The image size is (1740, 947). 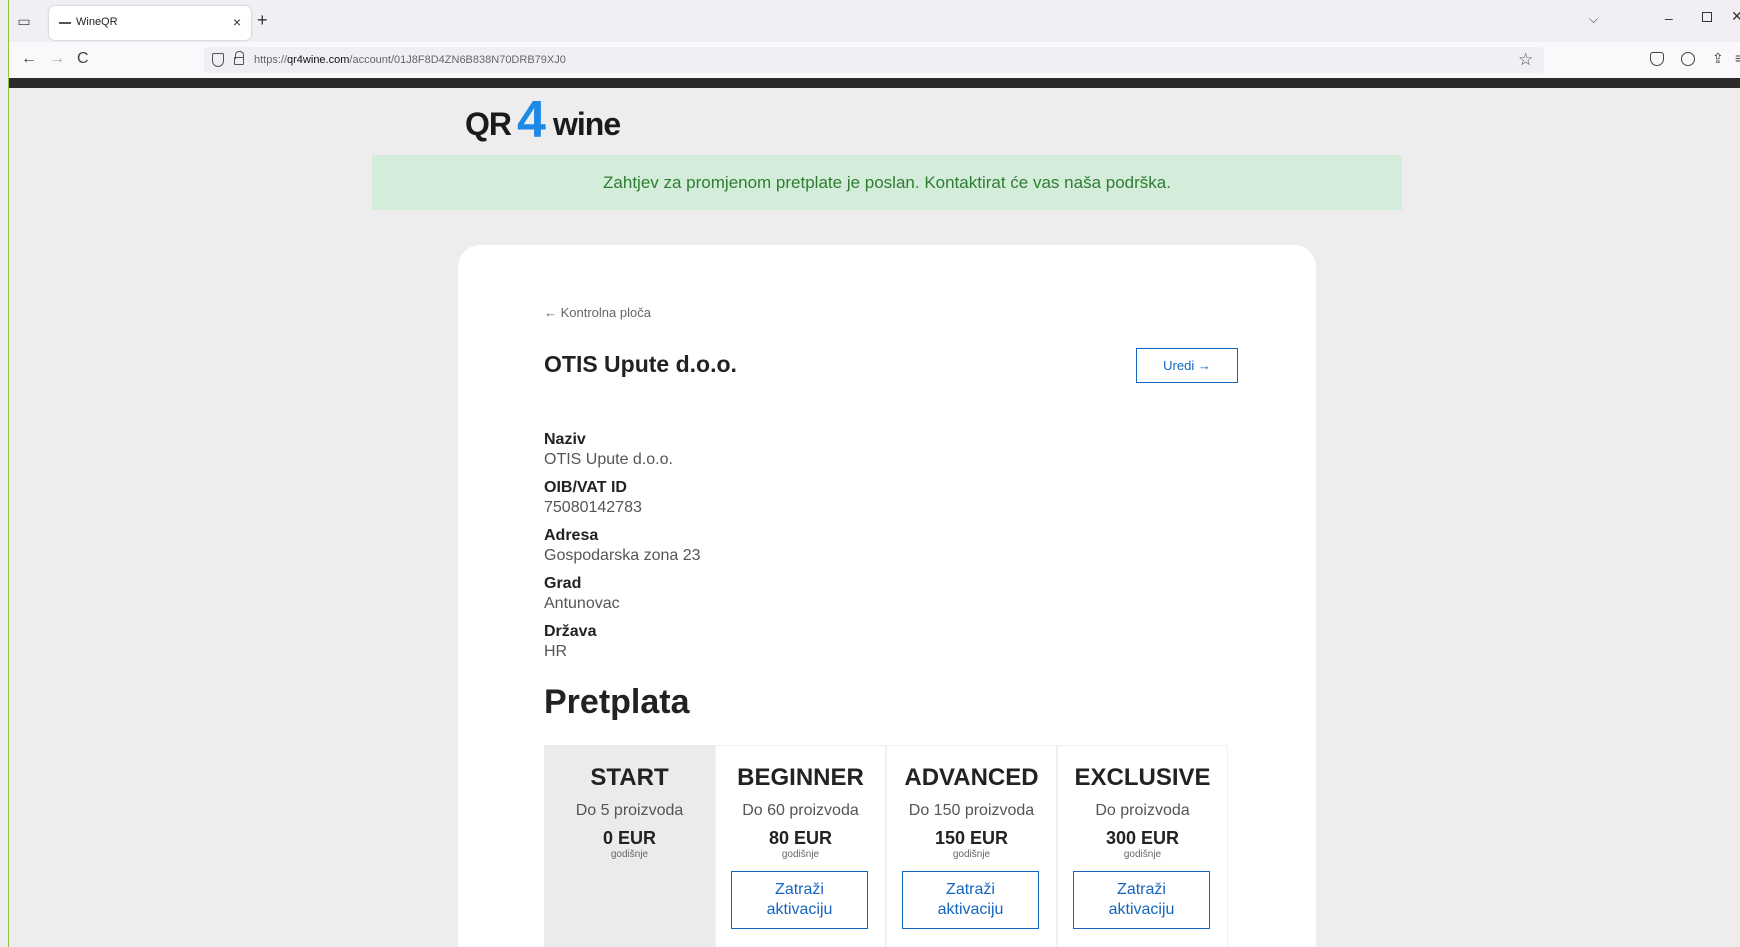 I want to click on lock-icon, so click(x=239, y=58).